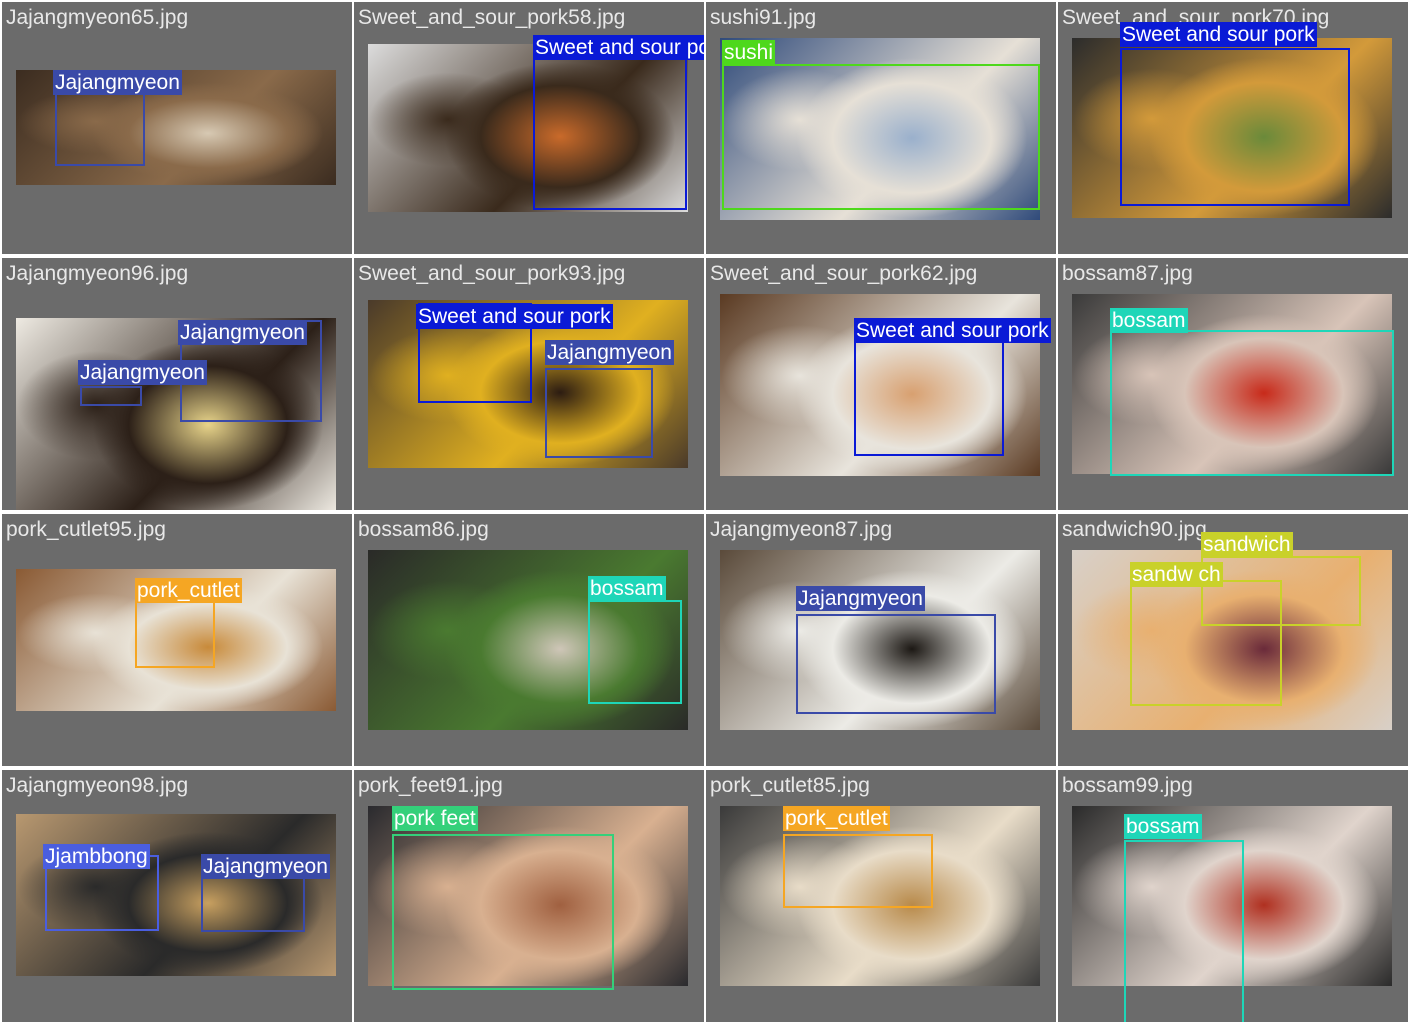  I want to click on grid-cell: pork_cutlet85.jpg pork_cutlet, so click(881, 896).